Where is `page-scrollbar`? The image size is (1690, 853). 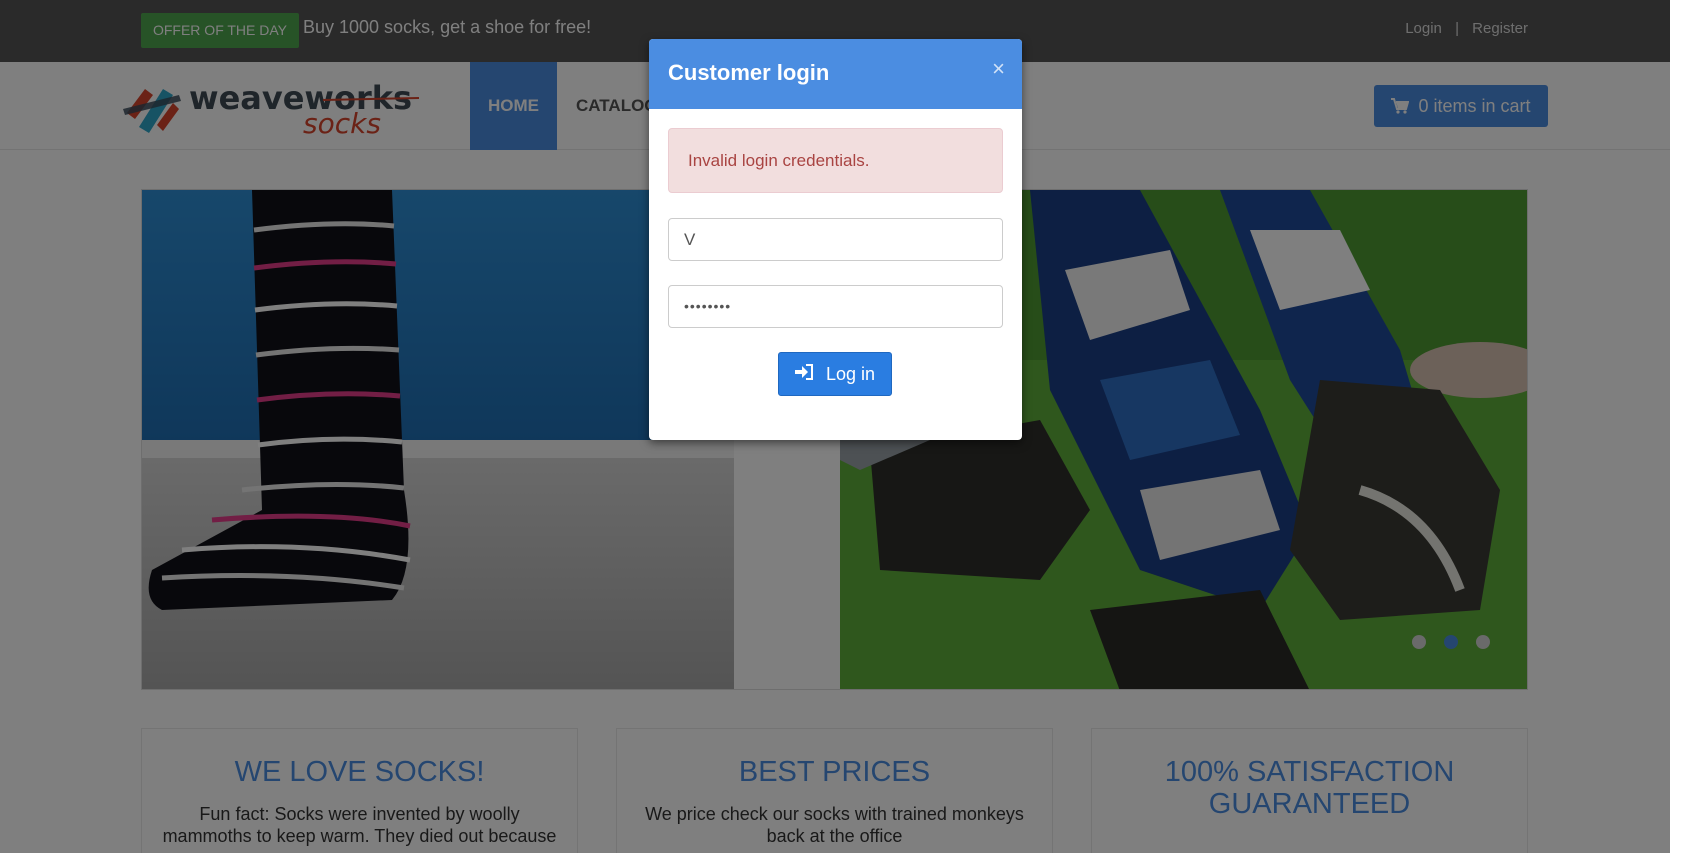 page-scrollbar is located at coordinates (1680, 426).